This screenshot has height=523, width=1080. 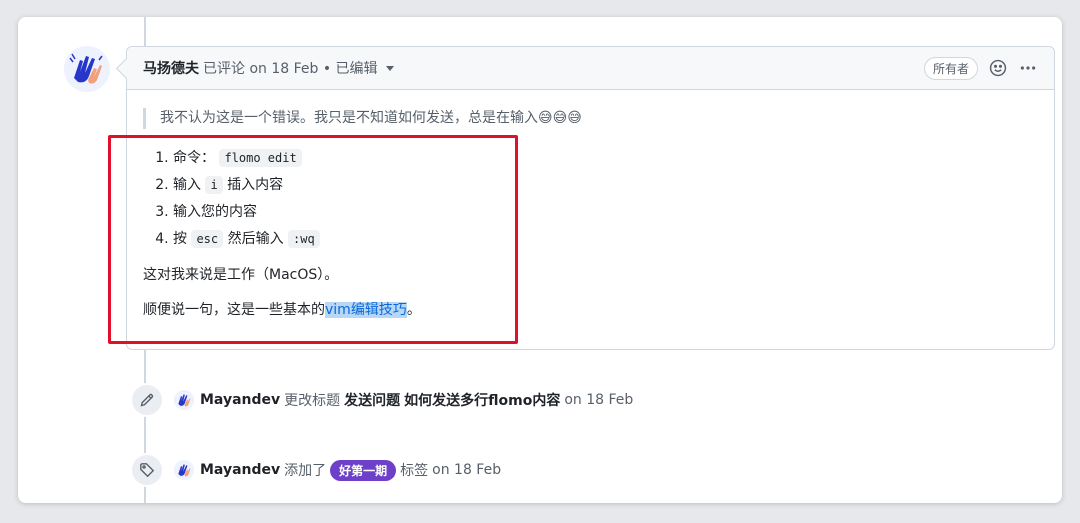 I want to click on step-text: 输入, so click(x=187, y=185).